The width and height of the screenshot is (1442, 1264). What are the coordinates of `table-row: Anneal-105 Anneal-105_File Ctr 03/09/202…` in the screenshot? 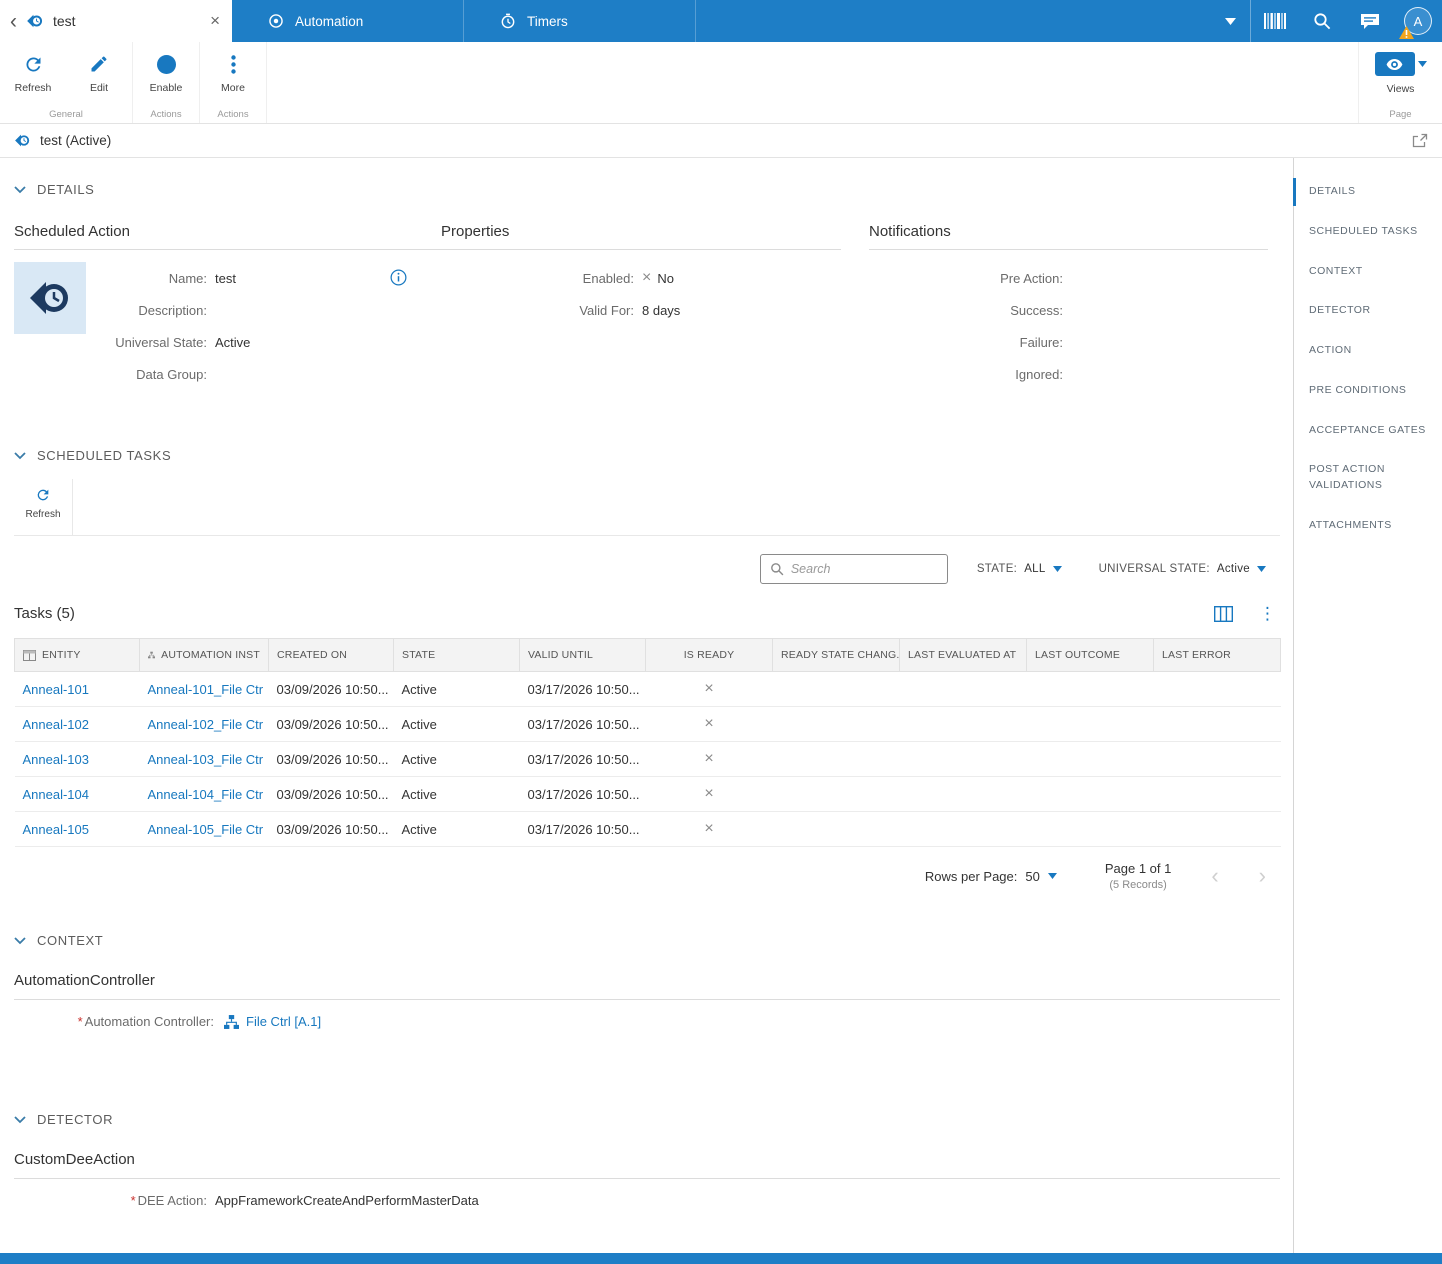 It's located at (647, 829).